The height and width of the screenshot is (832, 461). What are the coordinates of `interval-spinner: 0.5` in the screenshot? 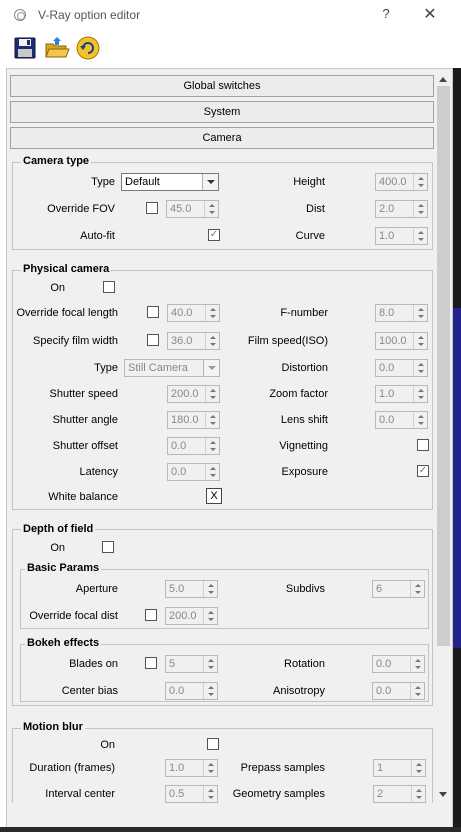 It's located at (191, 794).